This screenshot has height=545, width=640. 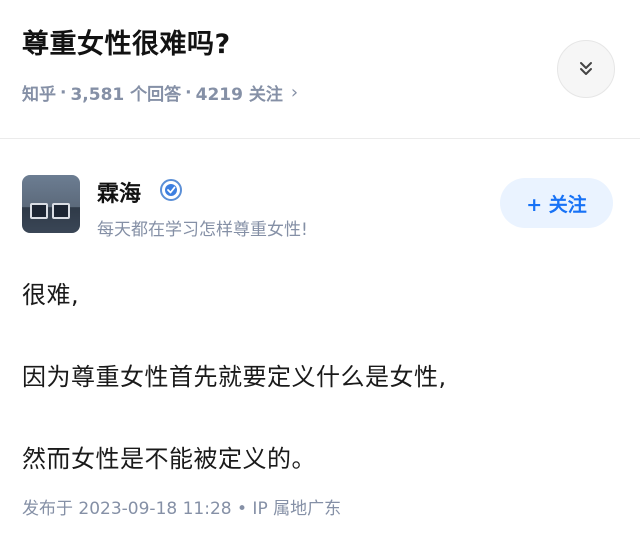 I want to click on publish-meta: 发布于 2023-09-18 11:28 • IP 属地广东, so click(x=182, y=509).